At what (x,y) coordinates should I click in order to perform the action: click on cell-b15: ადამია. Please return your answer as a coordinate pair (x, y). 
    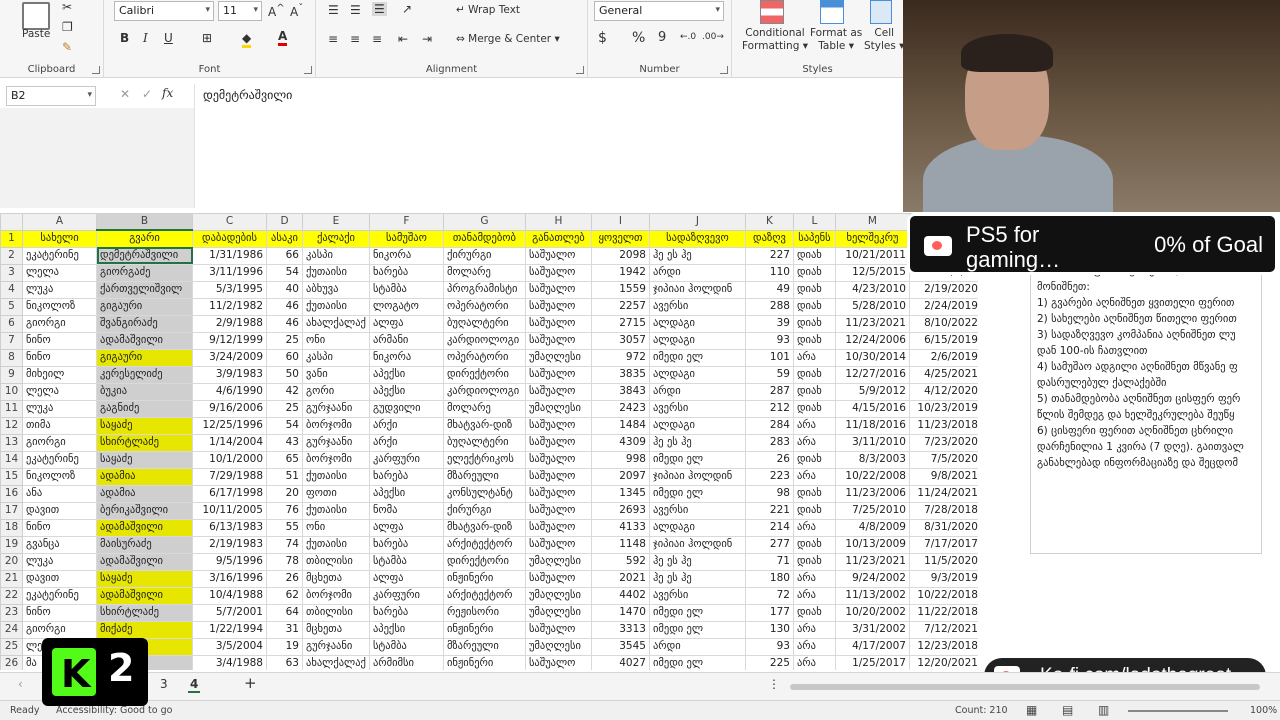
    Looking at the image, I should click on (144, 476).